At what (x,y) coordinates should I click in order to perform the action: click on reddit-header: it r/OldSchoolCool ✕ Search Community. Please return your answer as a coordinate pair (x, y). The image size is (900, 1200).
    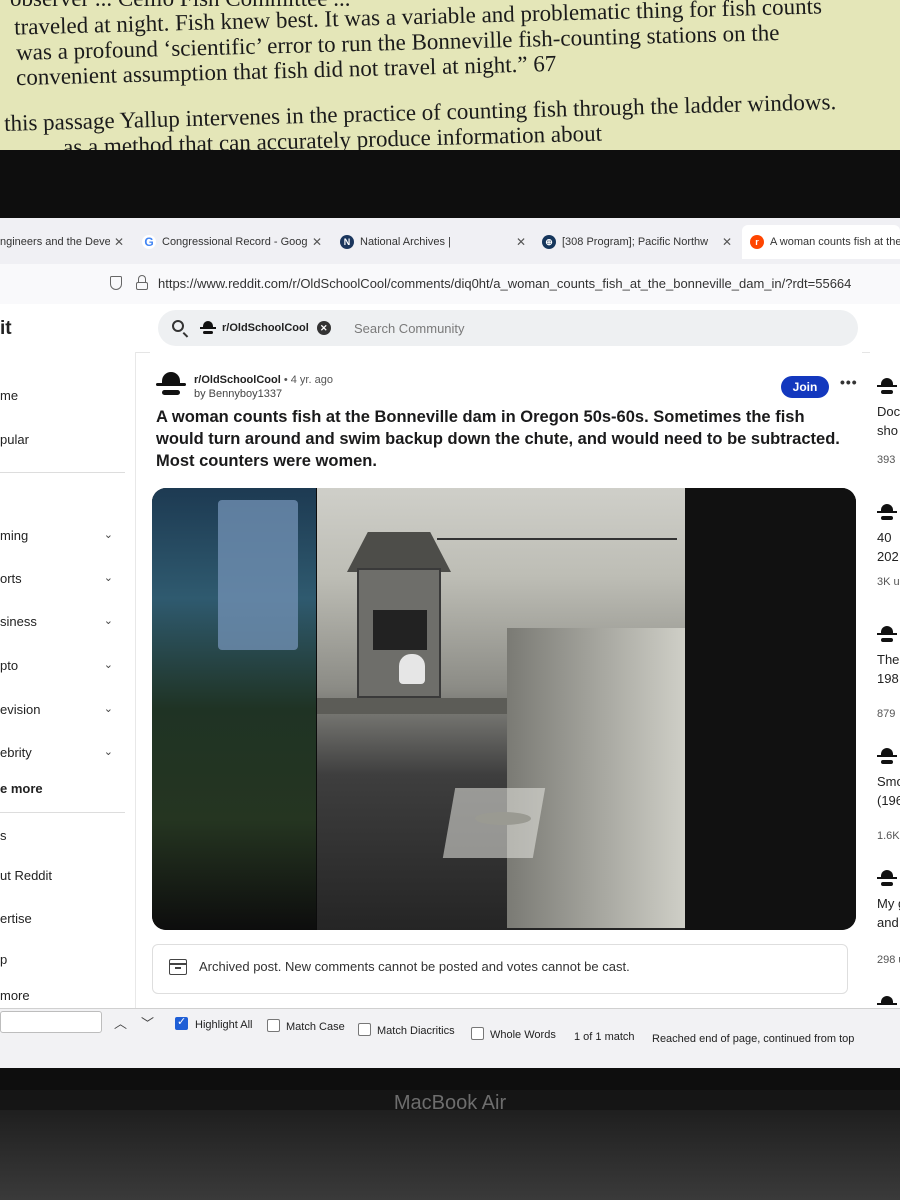
    Looking at the image, I should click on (450, 328).